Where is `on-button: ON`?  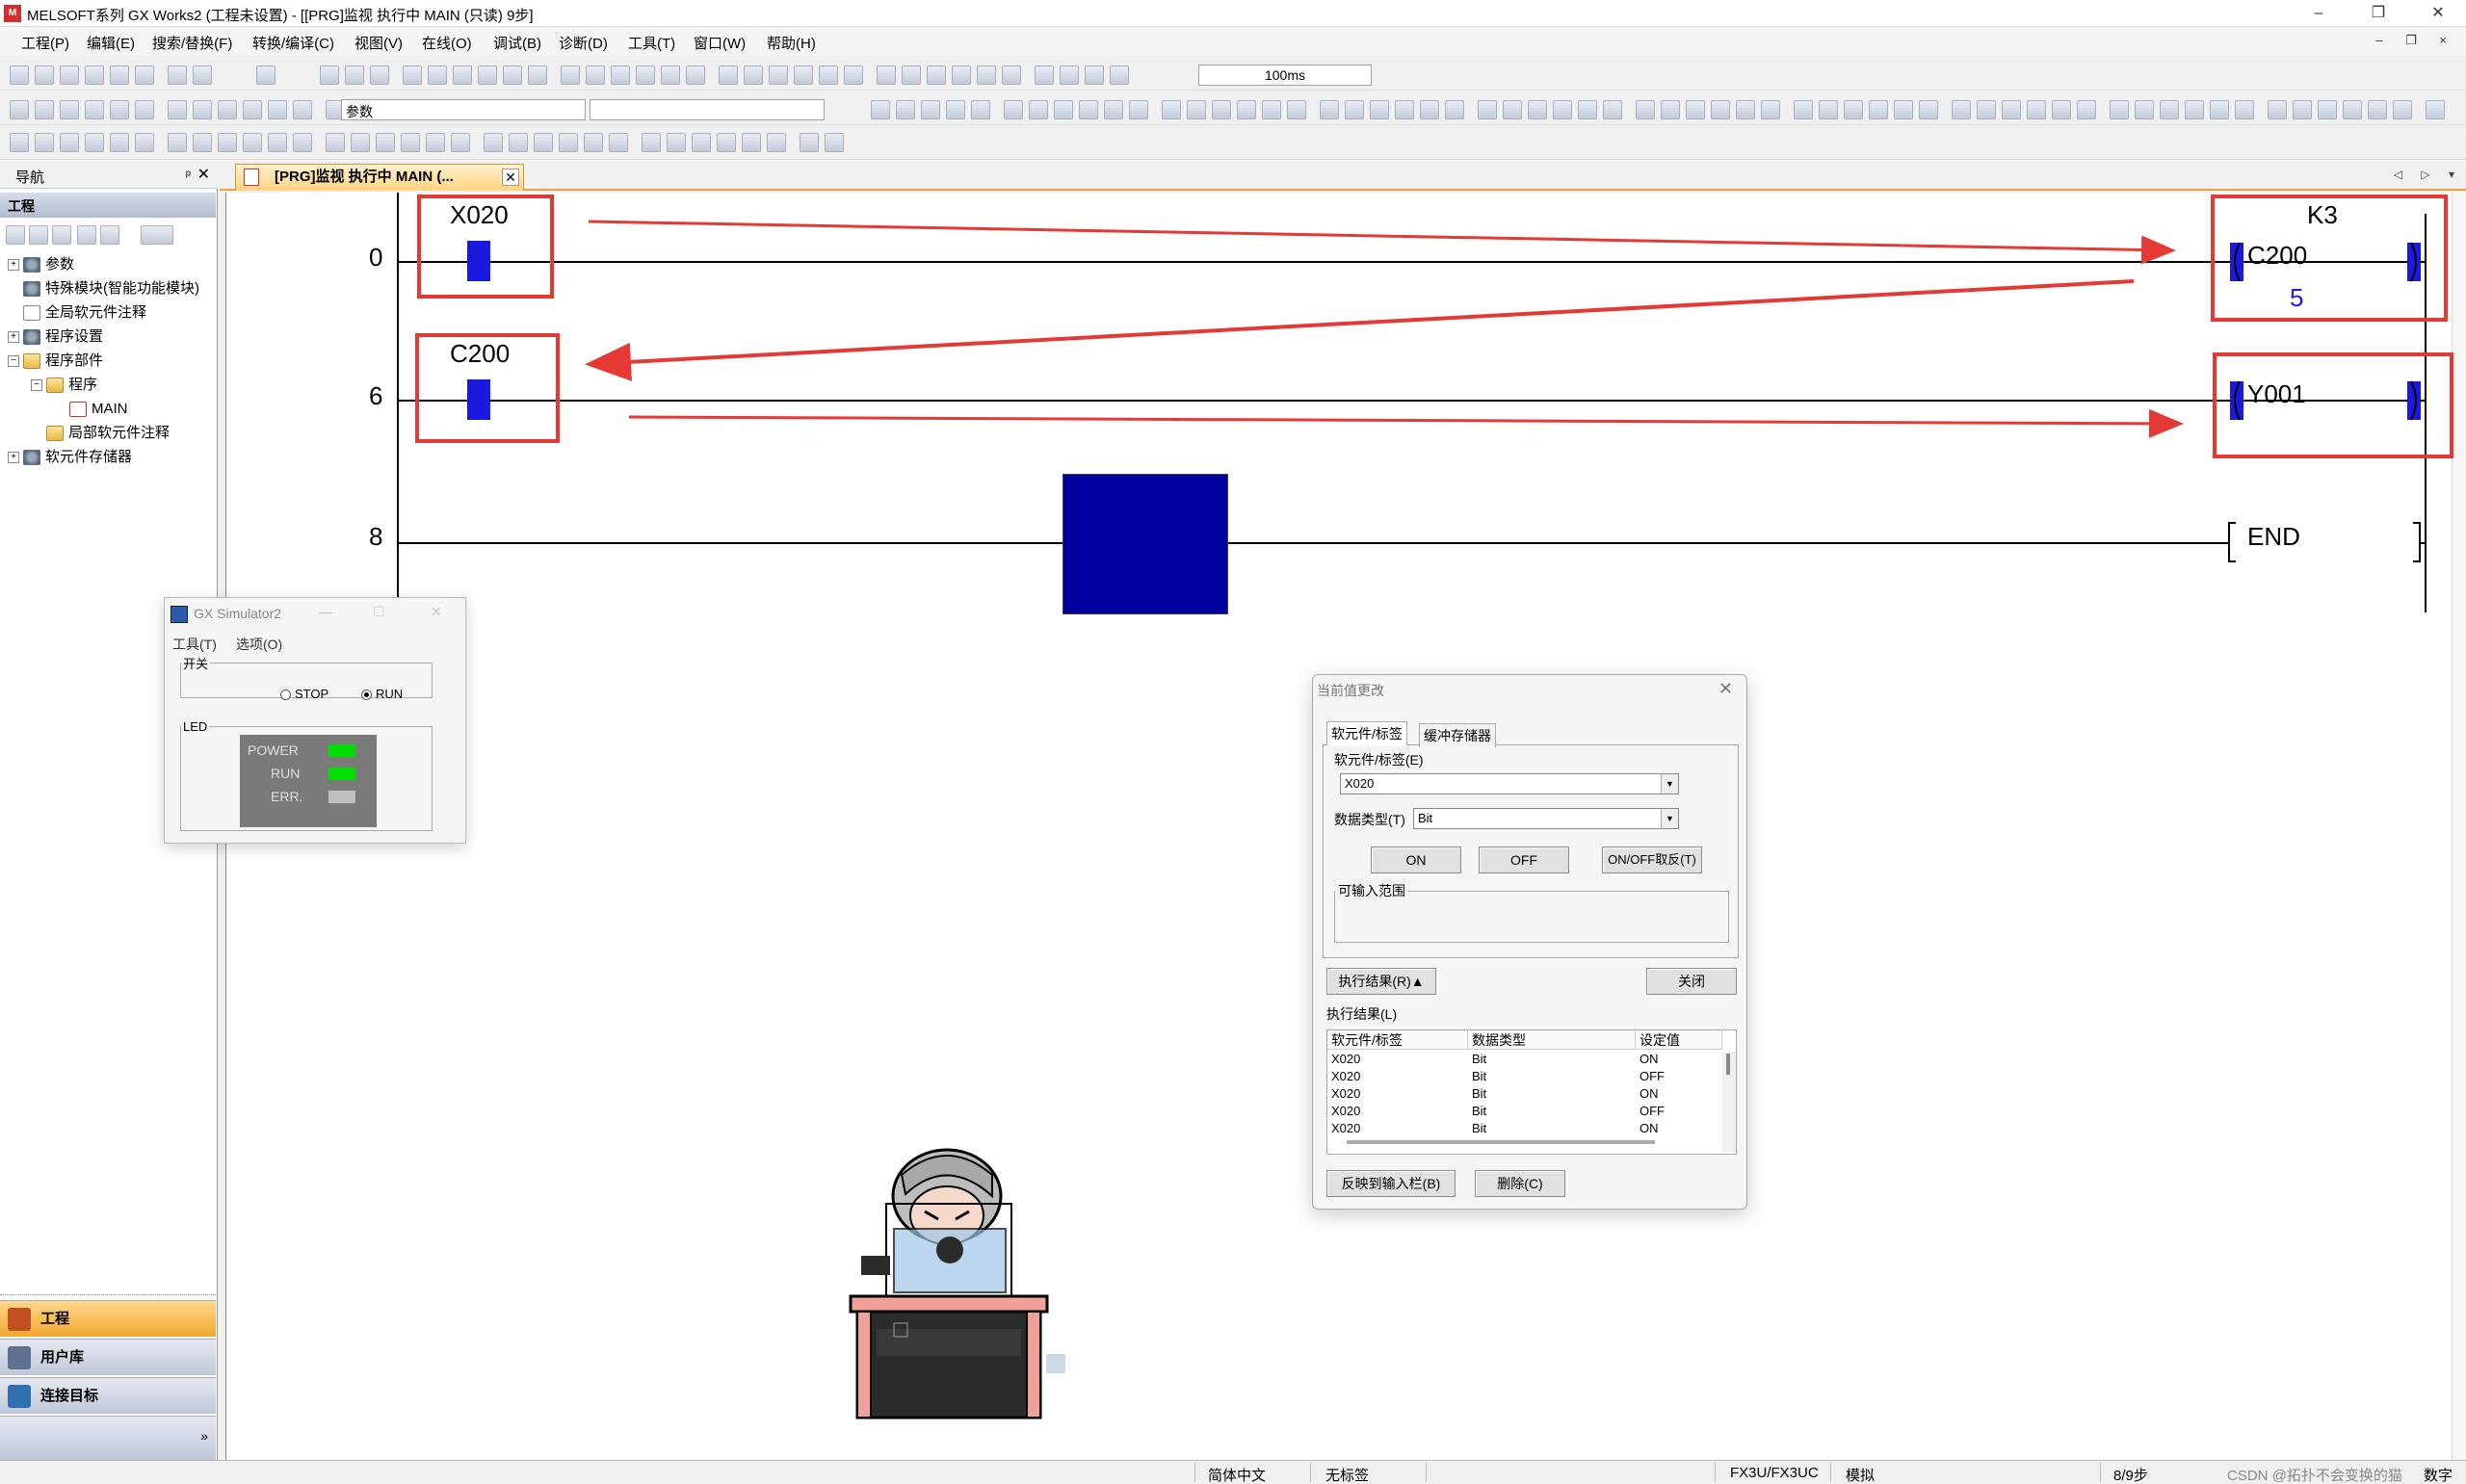
on-button: ON is located at coordinates (1416, 860).